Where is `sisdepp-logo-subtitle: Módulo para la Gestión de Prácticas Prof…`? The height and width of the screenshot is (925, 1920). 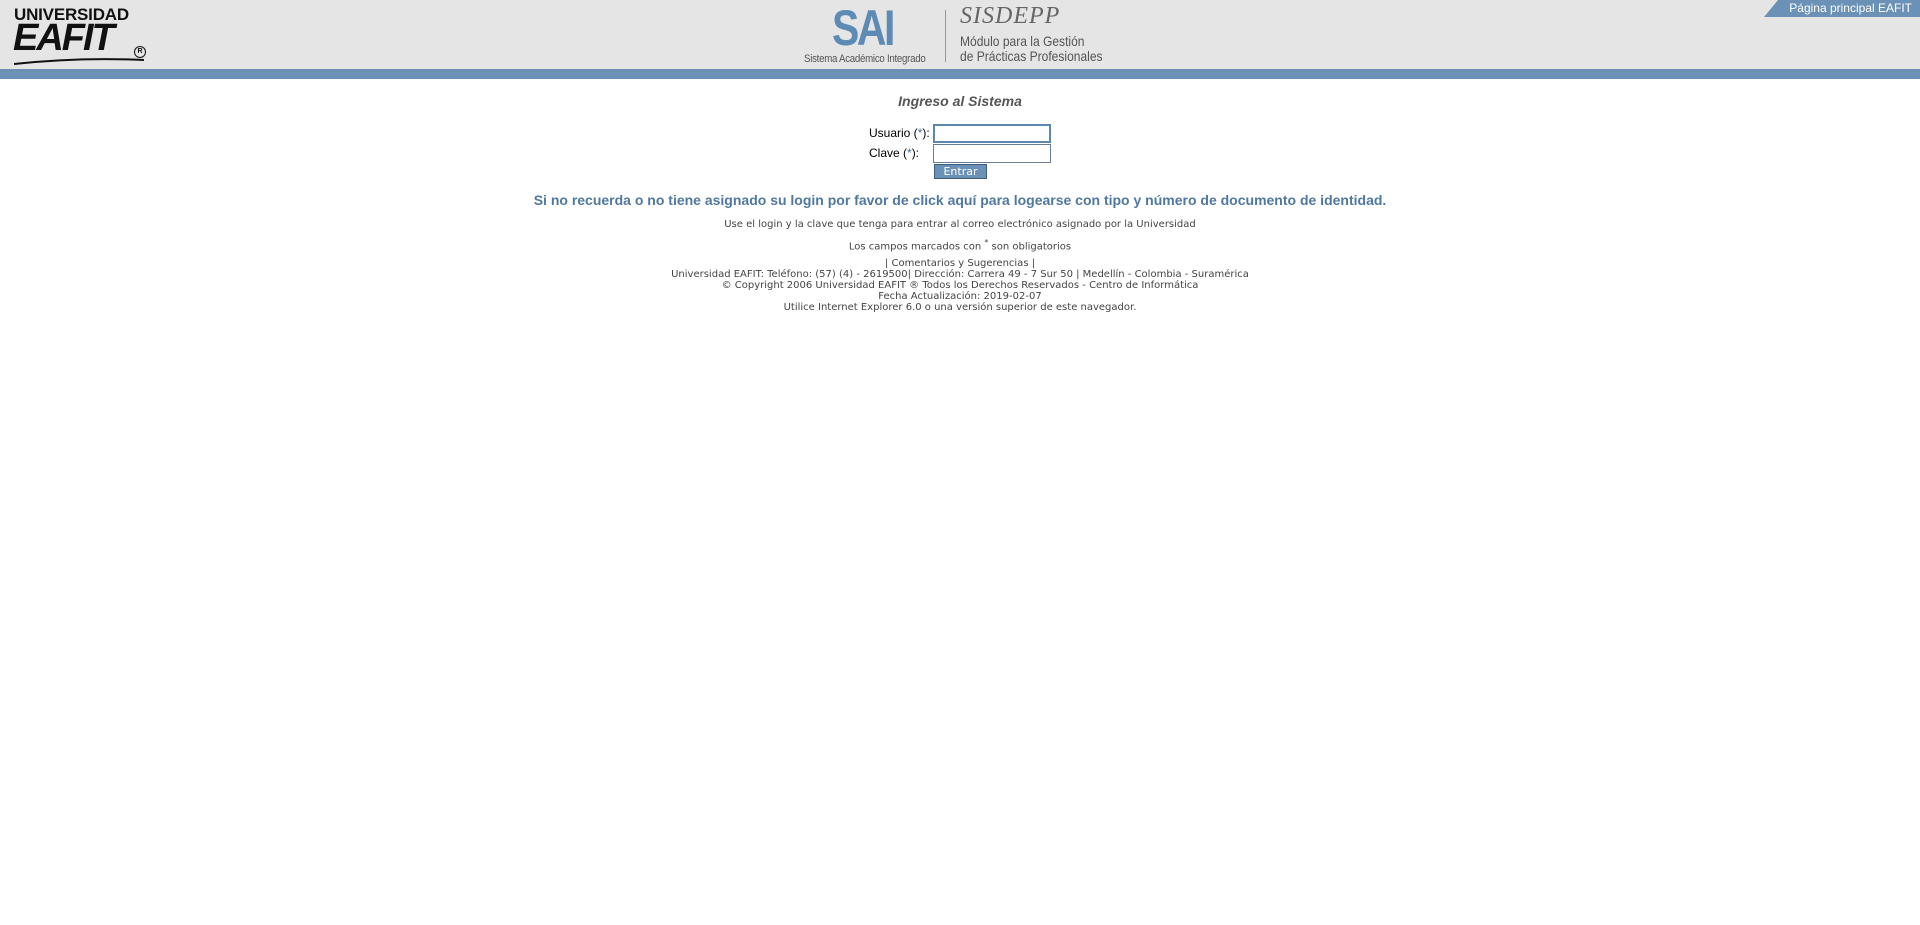 sisdepp-logo-subtitle: Módulo para la Gestión de Prácticas Prof… is located at coordinates (1031, 49).